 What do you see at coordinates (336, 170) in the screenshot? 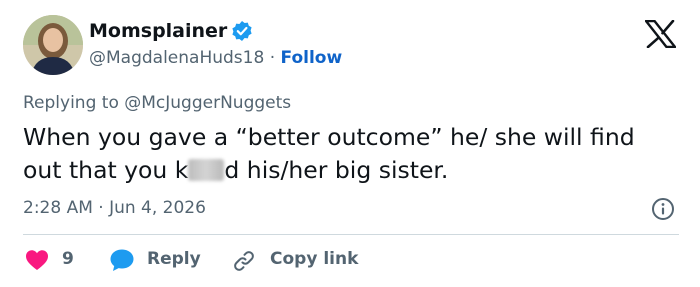
I see `tweet-text-part-2: d his/her big sister.` at bounding box center [336, 170].